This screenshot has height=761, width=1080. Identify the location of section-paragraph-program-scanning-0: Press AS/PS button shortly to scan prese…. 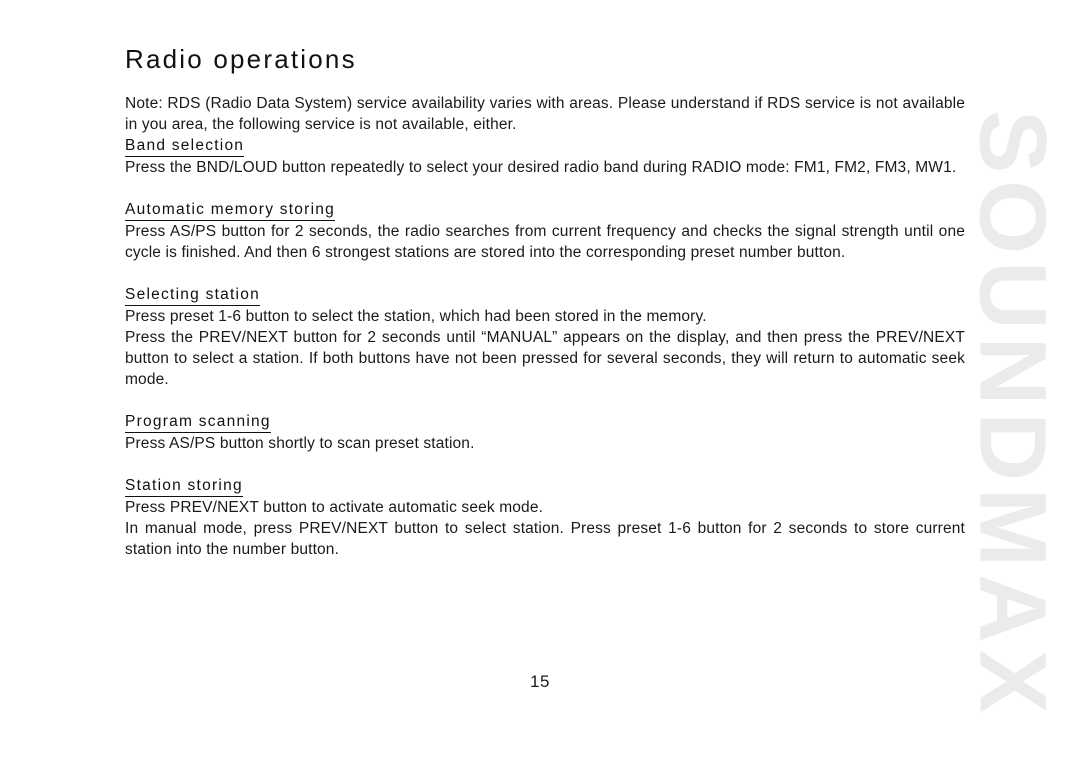
(300, 444).